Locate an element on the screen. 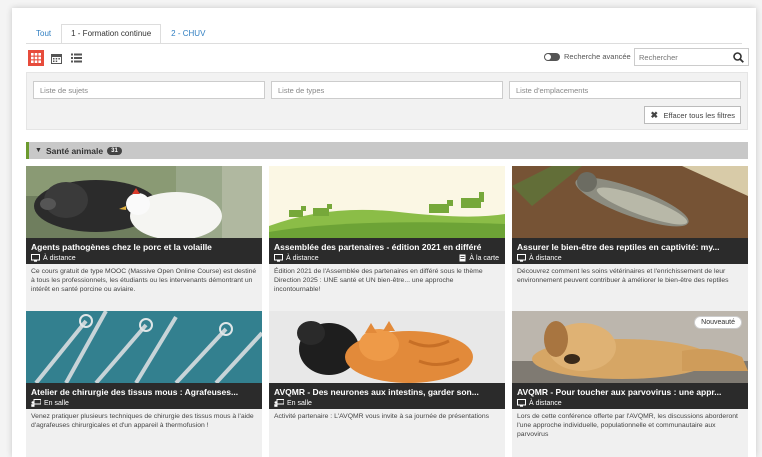 The height and width of the screenshot is (457, 762). view-switcher is located at coordinates (56, 58).